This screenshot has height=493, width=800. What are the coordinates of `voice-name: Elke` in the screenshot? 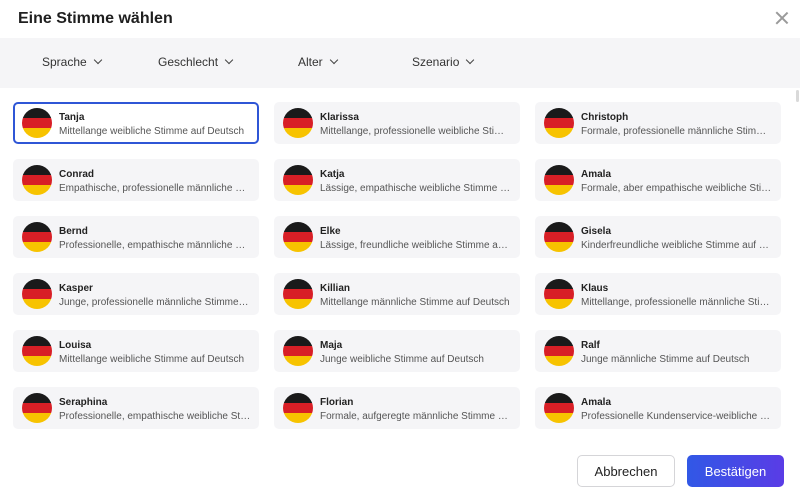 It's located at (330, 231).